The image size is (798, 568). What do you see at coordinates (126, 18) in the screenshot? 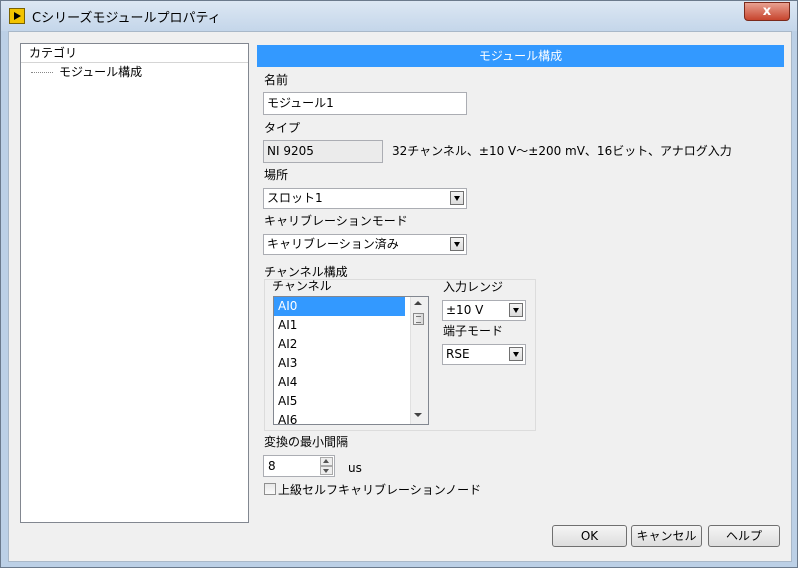
I see `window-title: Cシリーズモジュールプロパティ` at bounding box center [126, 18].